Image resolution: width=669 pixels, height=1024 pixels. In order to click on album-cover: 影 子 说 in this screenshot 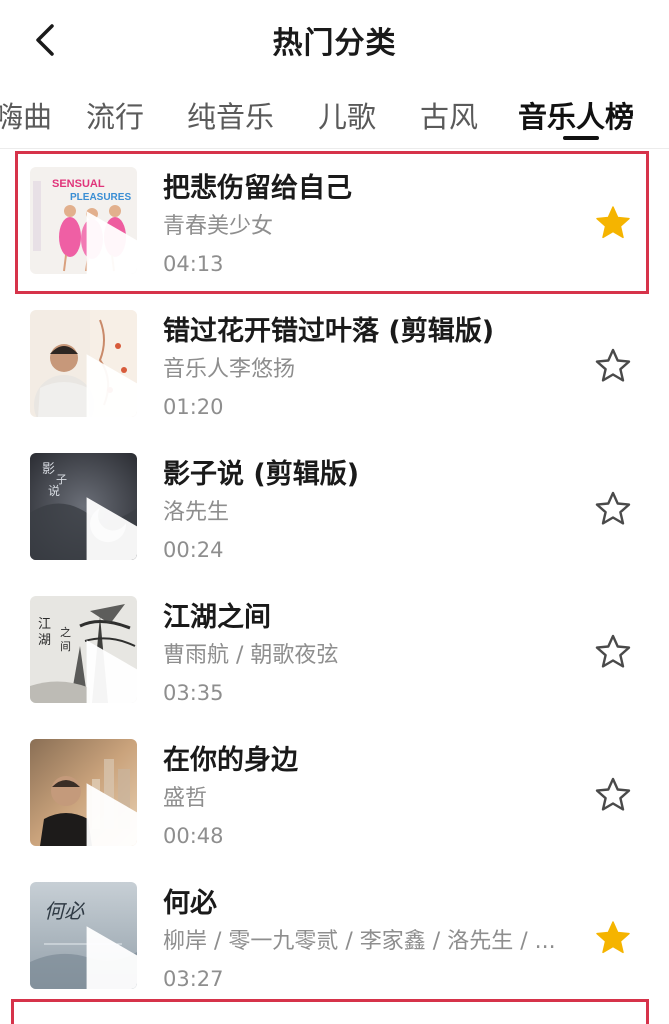, I will do `click(83, 506)`.